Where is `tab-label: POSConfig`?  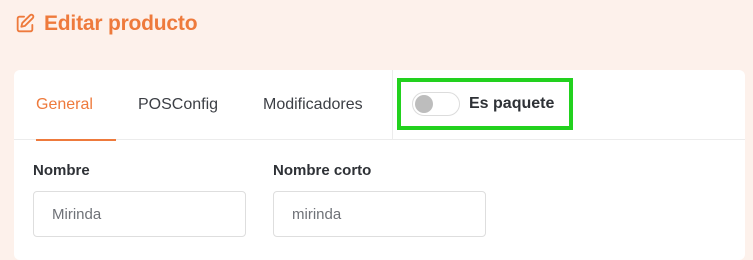 tab-label: POSConfig is located at coordinates (178, 104).